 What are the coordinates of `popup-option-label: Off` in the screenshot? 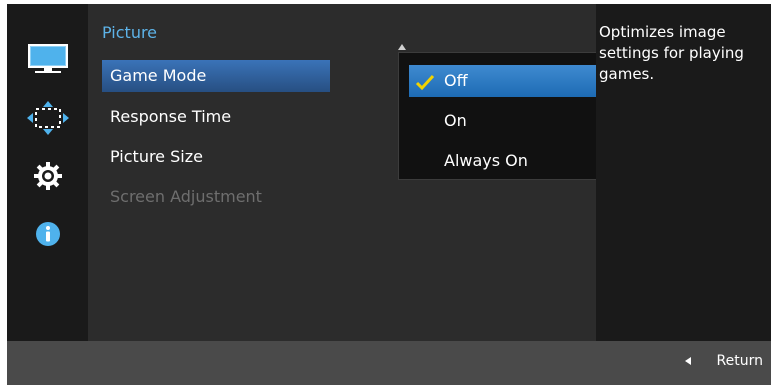 It's located at (456, 80).